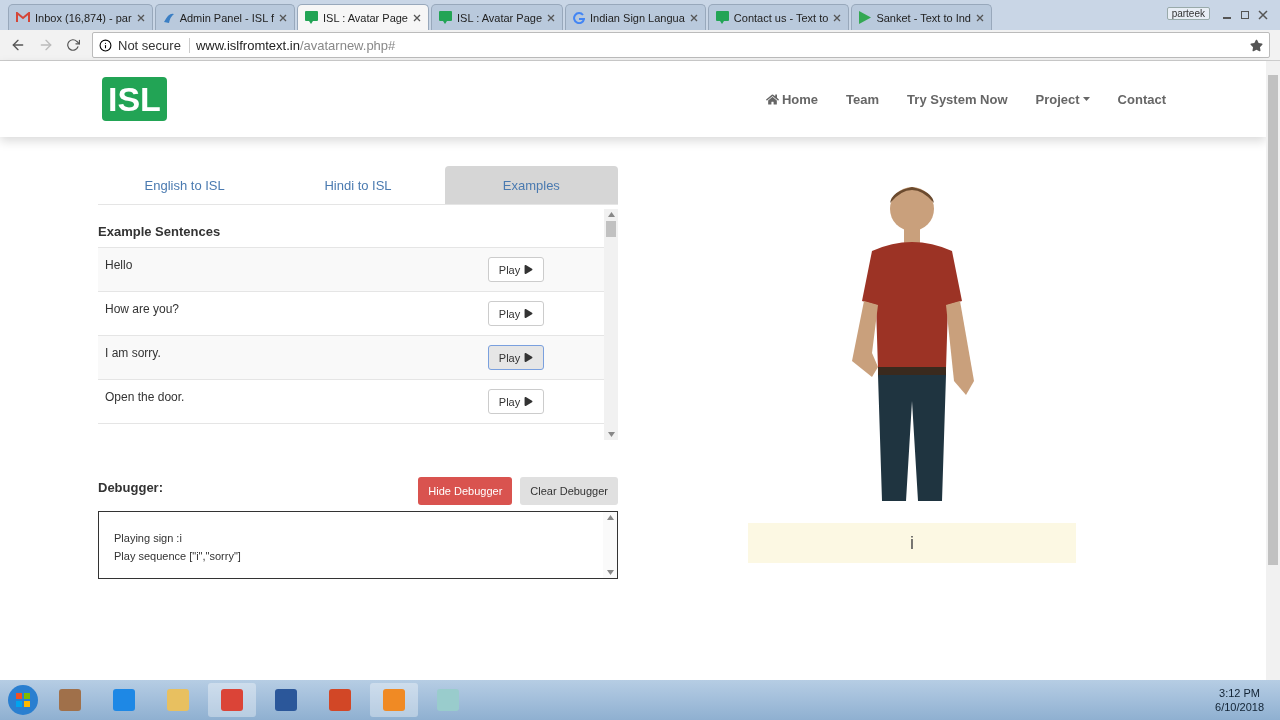 This screenshot has width=1280, height=720. Describe the element at coordinates (23, 700) in the screenshot. I see `start-button` at that location.